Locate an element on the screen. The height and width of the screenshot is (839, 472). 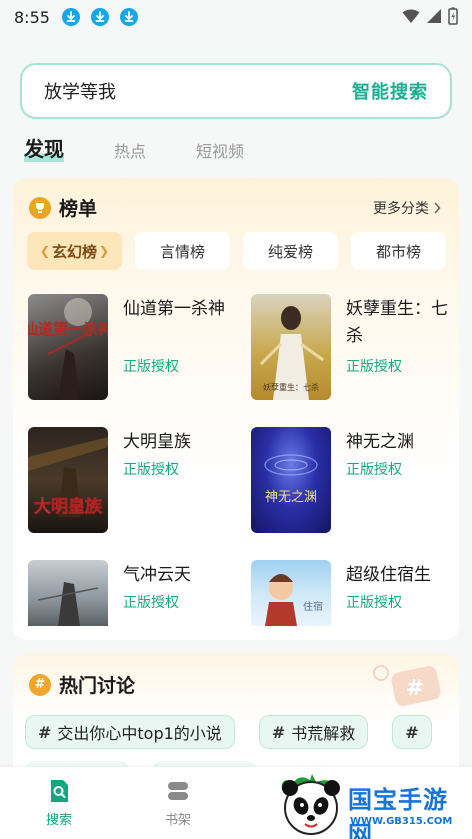
book-item: 仙道第一杀神 仙道第一杀神 正版授权 is located at coordinates (128, 347).